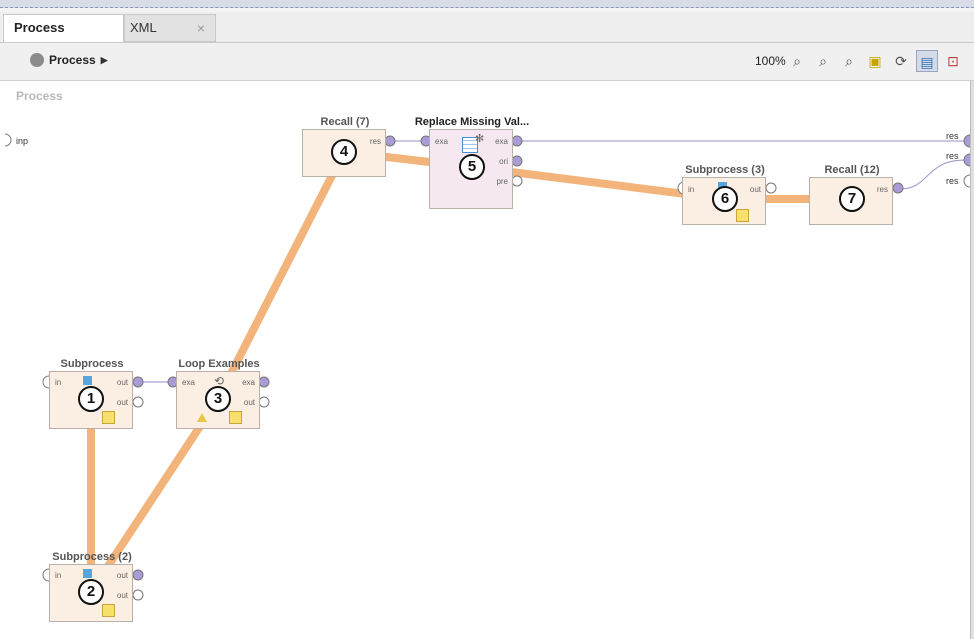 The image size is (974, 639). What do you see at coordinates (91, 399) in the screenshot?
I see `execution-order-badge: 1` at bounding box center [91, 399].